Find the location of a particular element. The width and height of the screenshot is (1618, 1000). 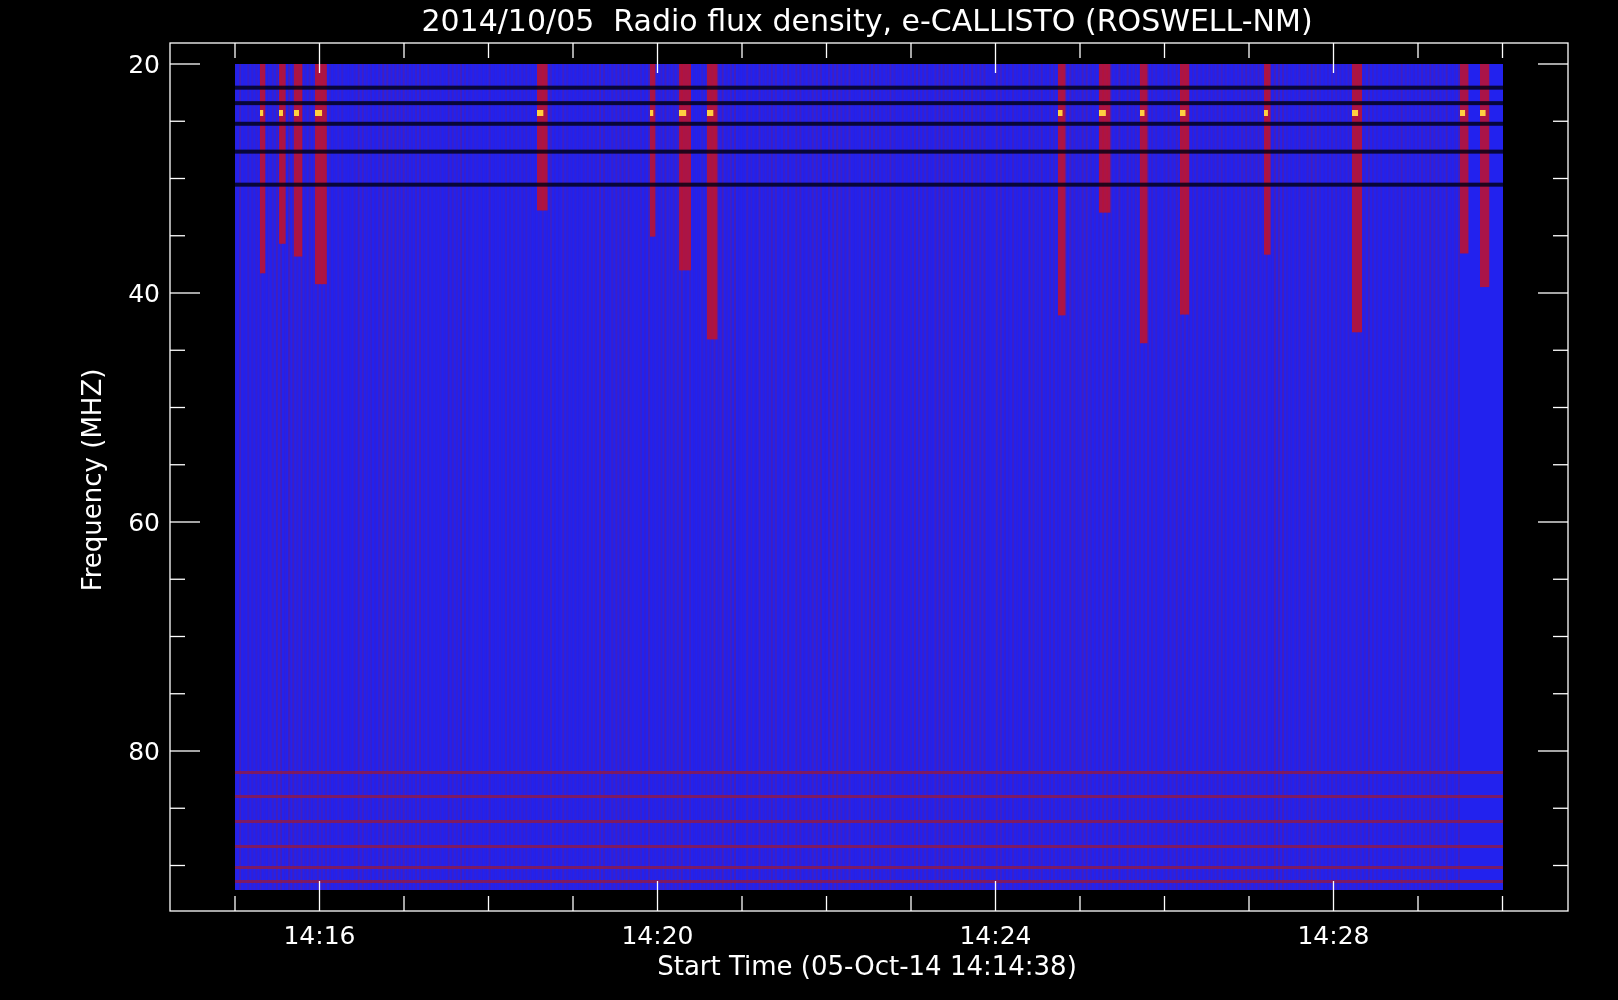

x-tick-label: 14:28 is located at coordinates (1333, 935).